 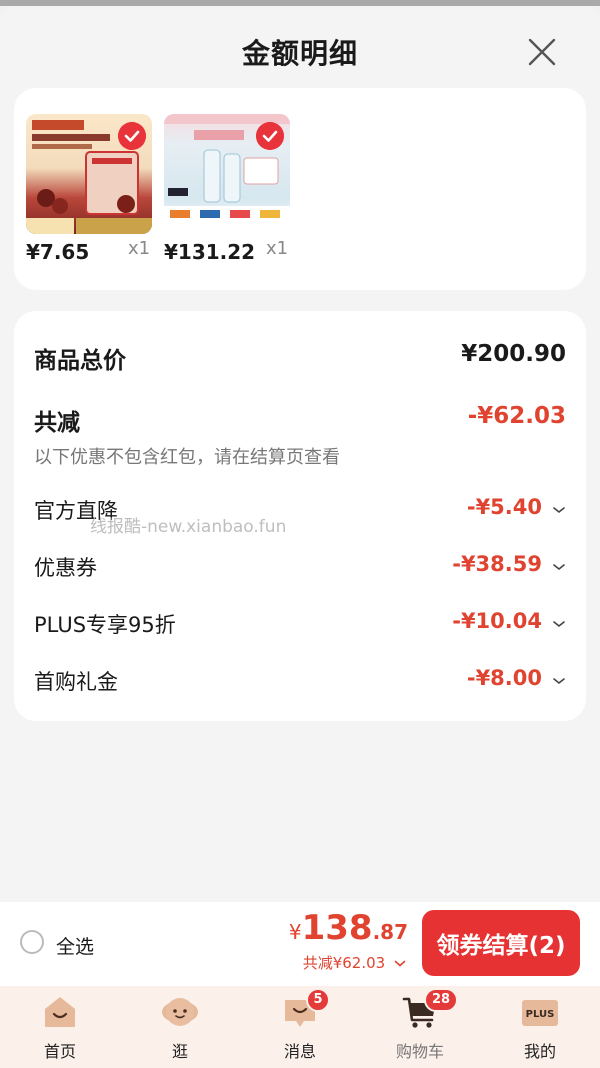 What do you see at coordinates (75, 945) in the screenshot?
I see `select-all-label: 全选` at bounding box center [75, 945].